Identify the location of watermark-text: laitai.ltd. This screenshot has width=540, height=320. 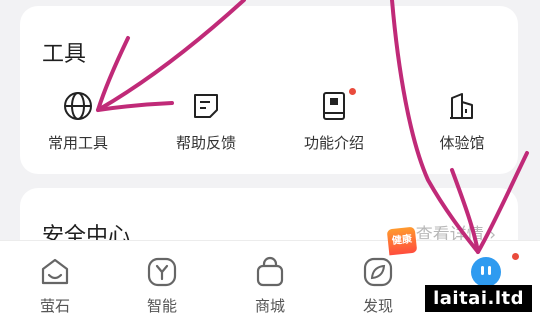
(478, 298).